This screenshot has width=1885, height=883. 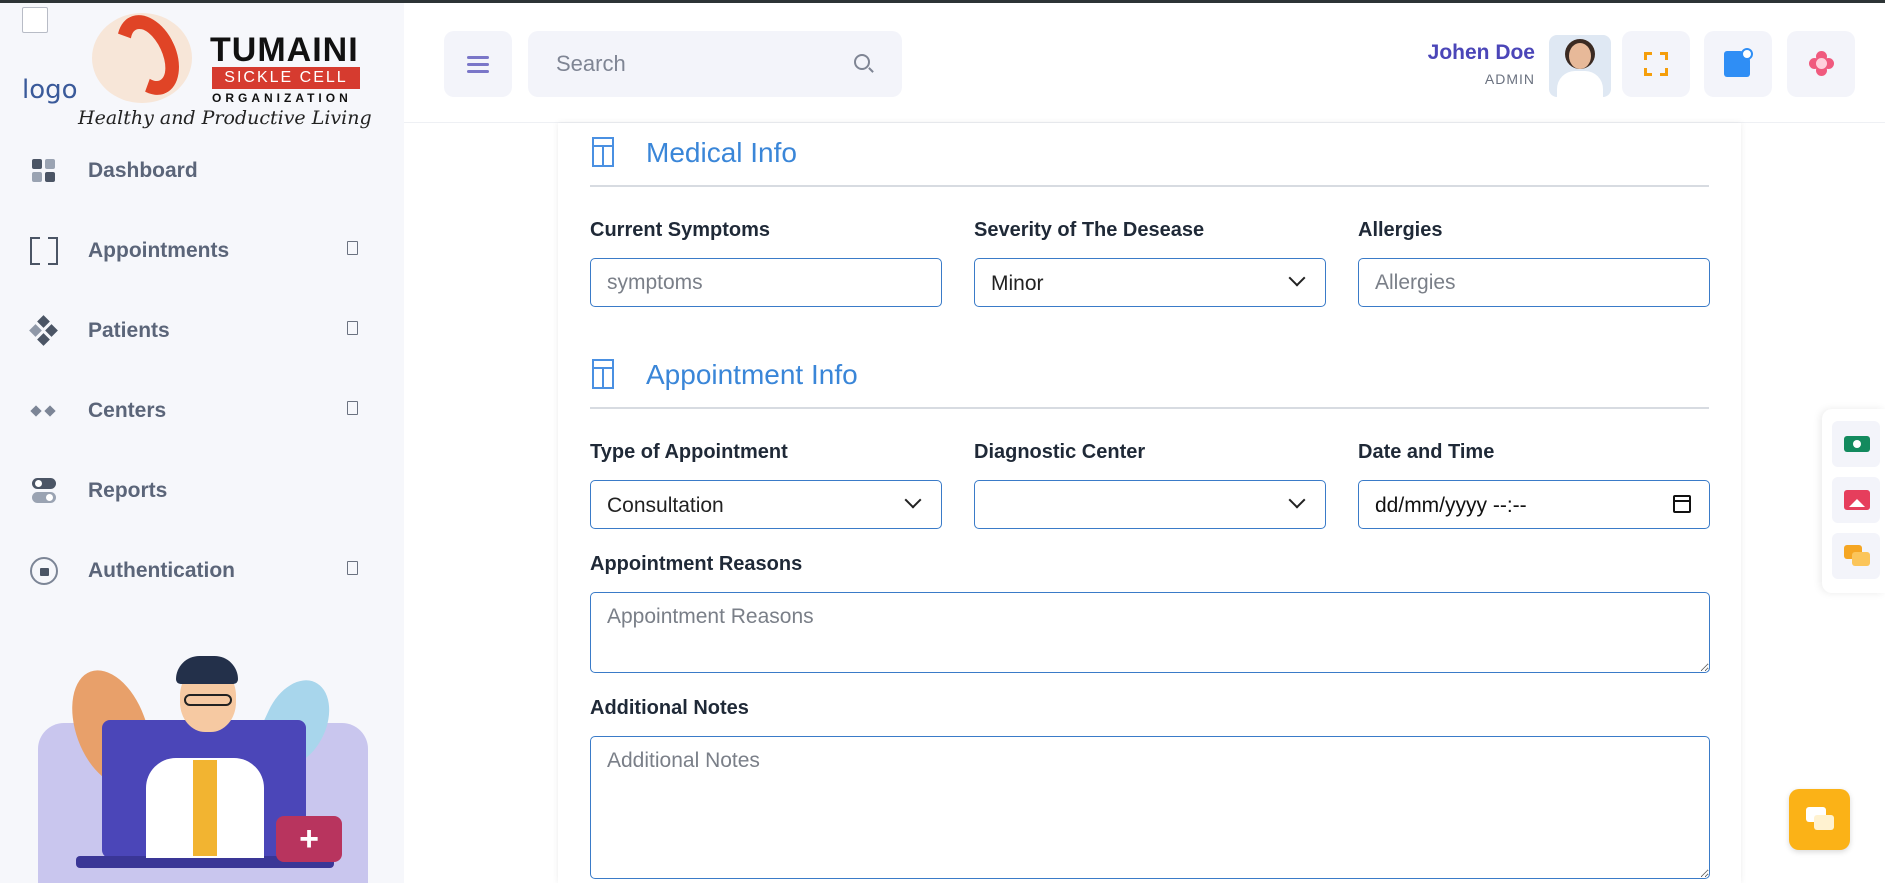 I want to click on brand-subtitle: SICKLE CELL, so click(x=286, y=78).